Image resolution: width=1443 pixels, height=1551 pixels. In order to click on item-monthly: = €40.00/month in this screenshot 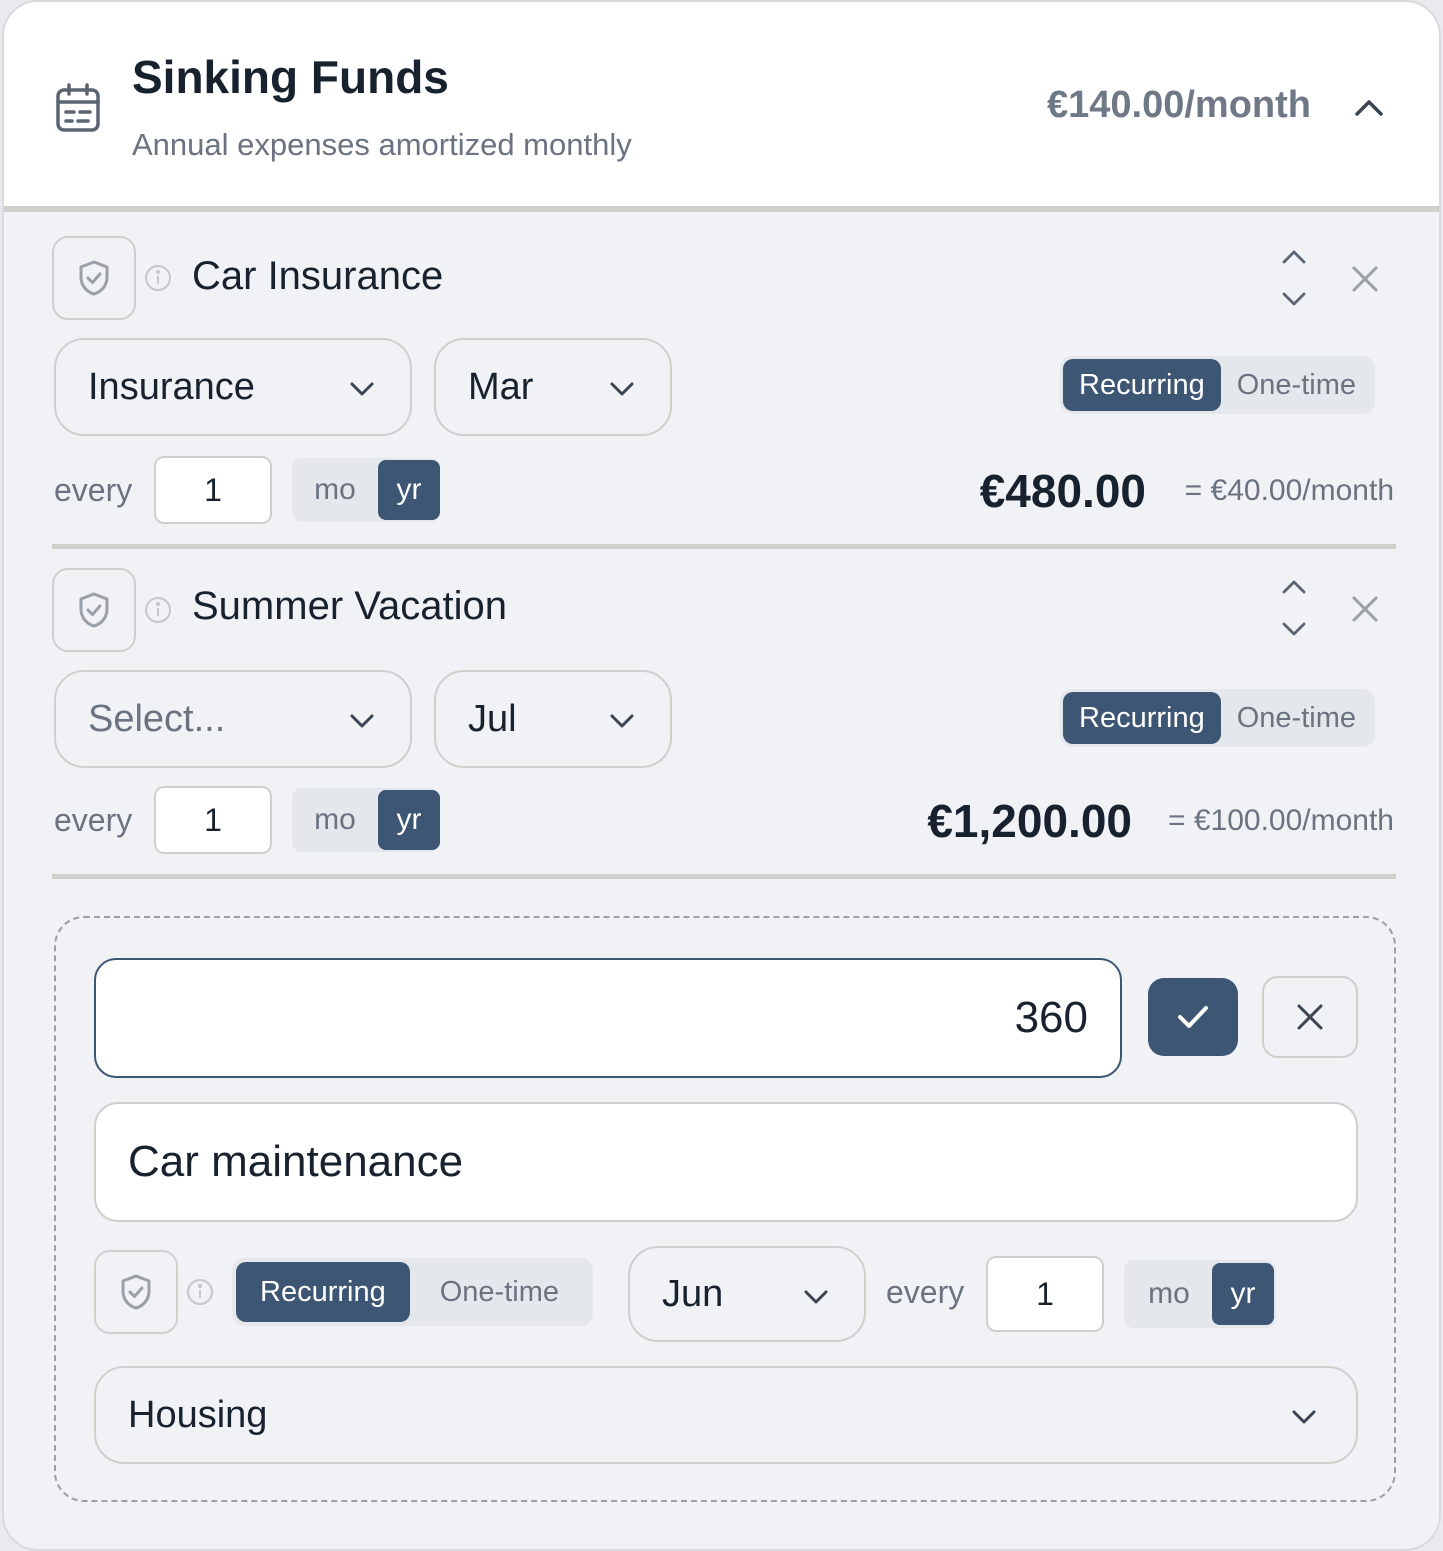, I will do `click(1289, 490)`.